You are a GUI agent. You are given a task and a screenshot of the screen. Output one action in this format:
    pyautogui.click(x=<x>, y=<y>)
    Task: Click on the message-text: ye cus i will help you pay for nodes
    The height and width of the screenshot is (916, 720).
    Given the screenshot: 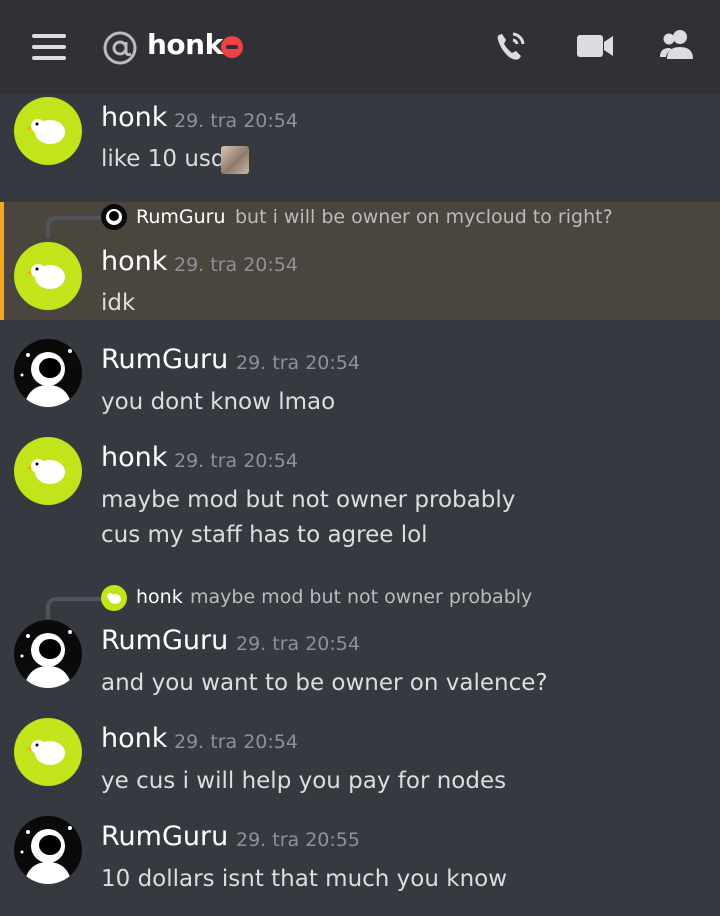 What is the action you would take?
    pyautogui.click(x=304, y=781)
    